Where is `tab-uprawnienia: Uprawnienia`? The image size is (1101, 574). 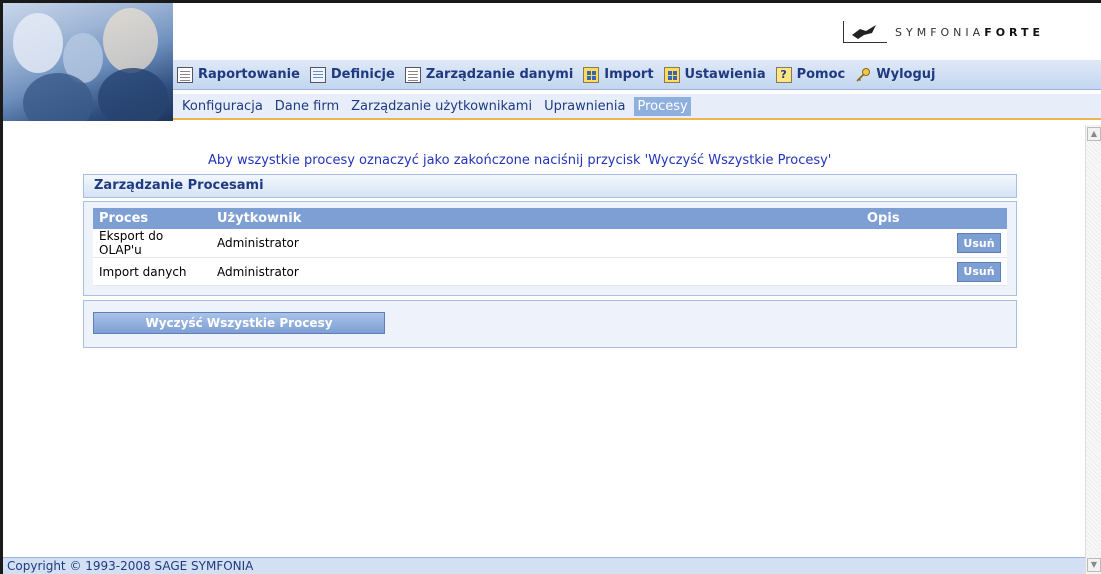
tab-uprawnienia: Uprawnienia is located at coordinates (584, 106).